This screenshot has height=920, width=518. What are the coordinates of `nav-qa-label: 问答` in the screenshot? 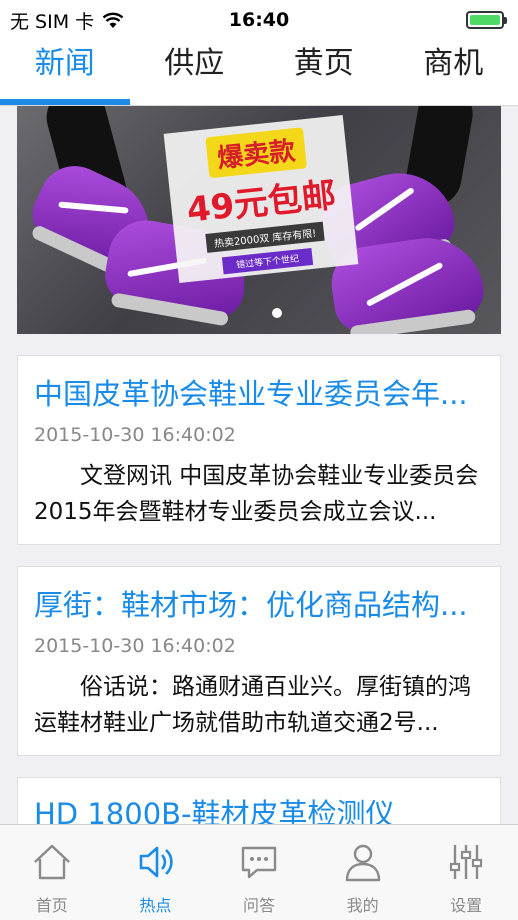 It's located at (258, 905).